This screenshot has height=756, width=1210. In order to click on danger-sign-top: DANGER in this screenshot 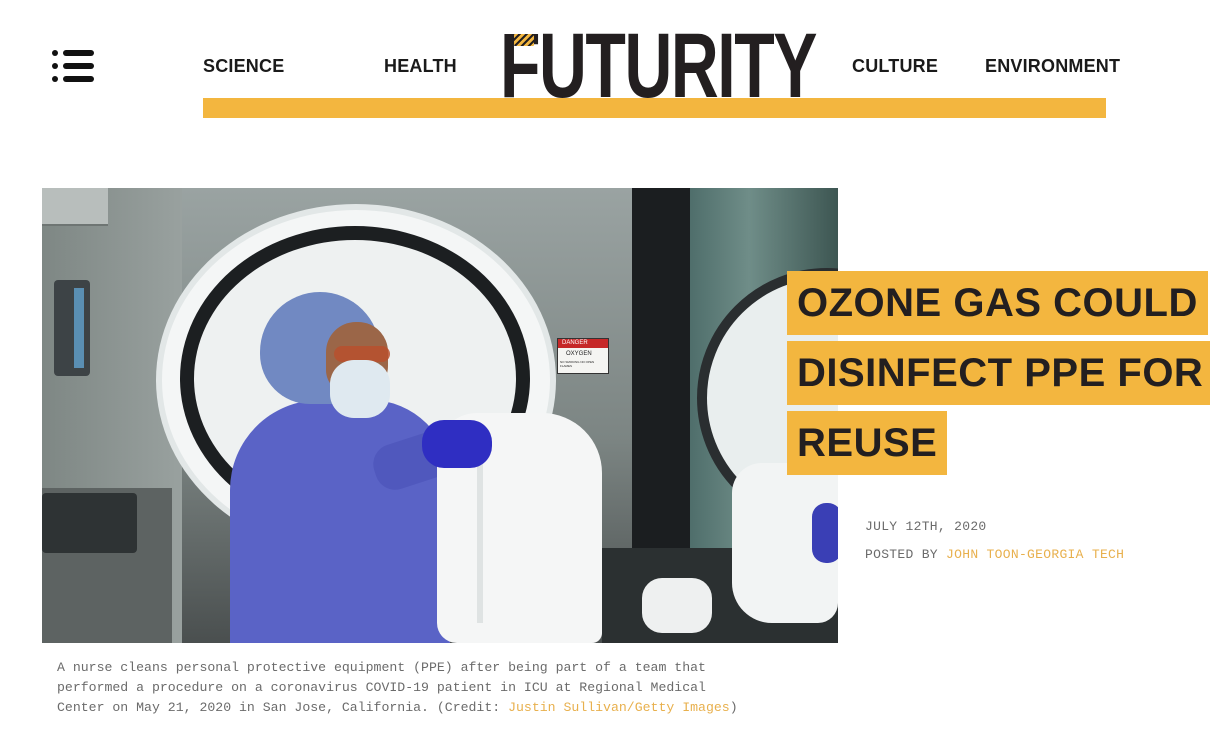, I will do `click(575, 343)`.